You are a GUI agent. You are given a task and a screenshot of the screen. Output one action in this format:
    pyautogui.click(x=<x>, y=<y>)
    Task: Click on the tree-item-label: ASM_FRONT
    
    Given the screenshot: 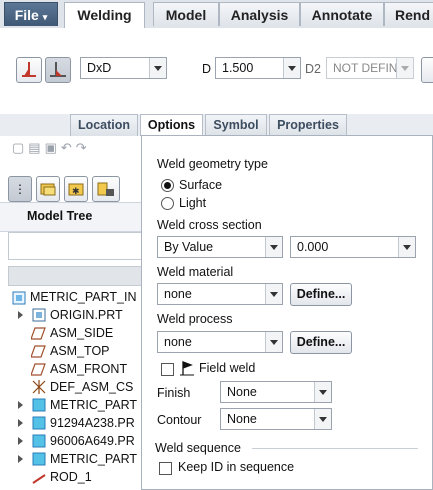 What is the action you would take?
    pyautogui.click(x=89, y=369)
    